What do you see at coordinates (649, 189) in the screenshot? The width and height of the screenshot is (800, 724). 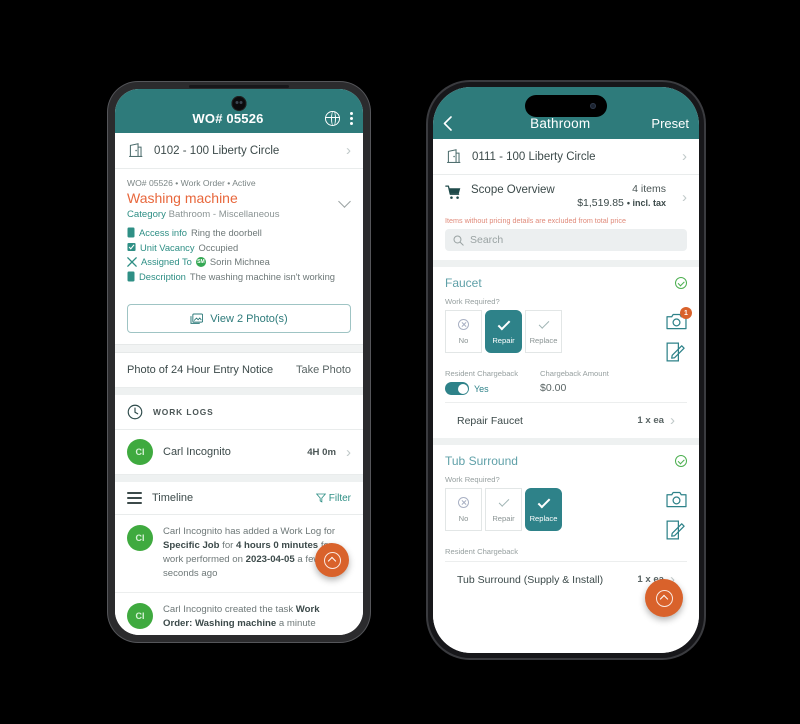 I see `scope-items-count: 4 items` at bounding box center [649, 189].